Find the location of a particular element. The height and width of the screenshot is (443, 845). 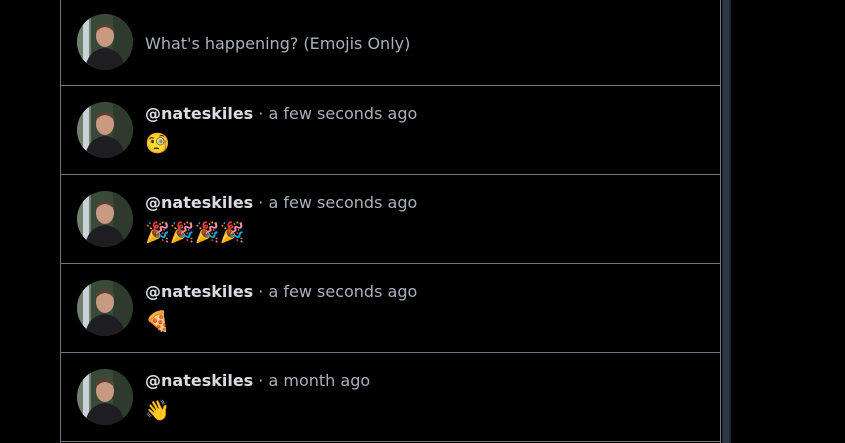

scrollbar-thumb is located at coordinates (726, 221).